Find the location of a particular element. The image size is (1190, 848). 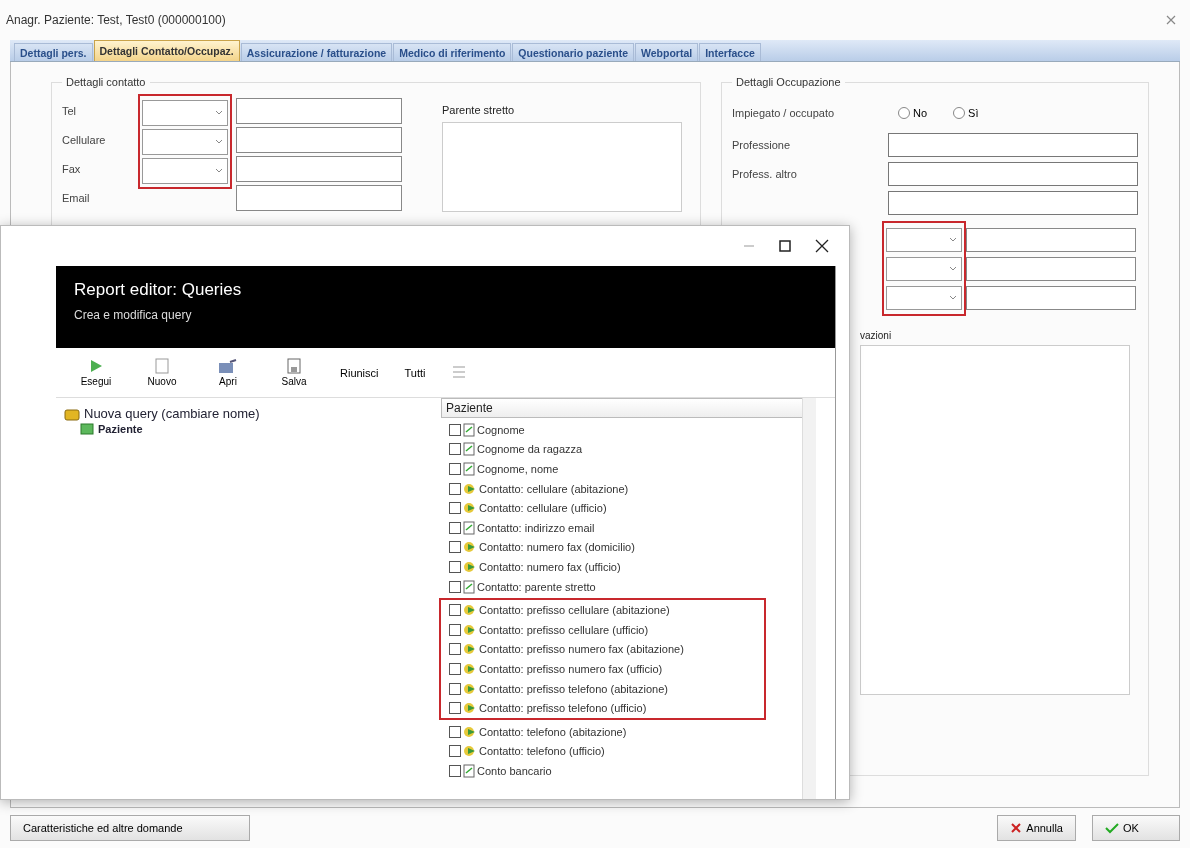

field-label: Fax is located at coordinates (72, 168).